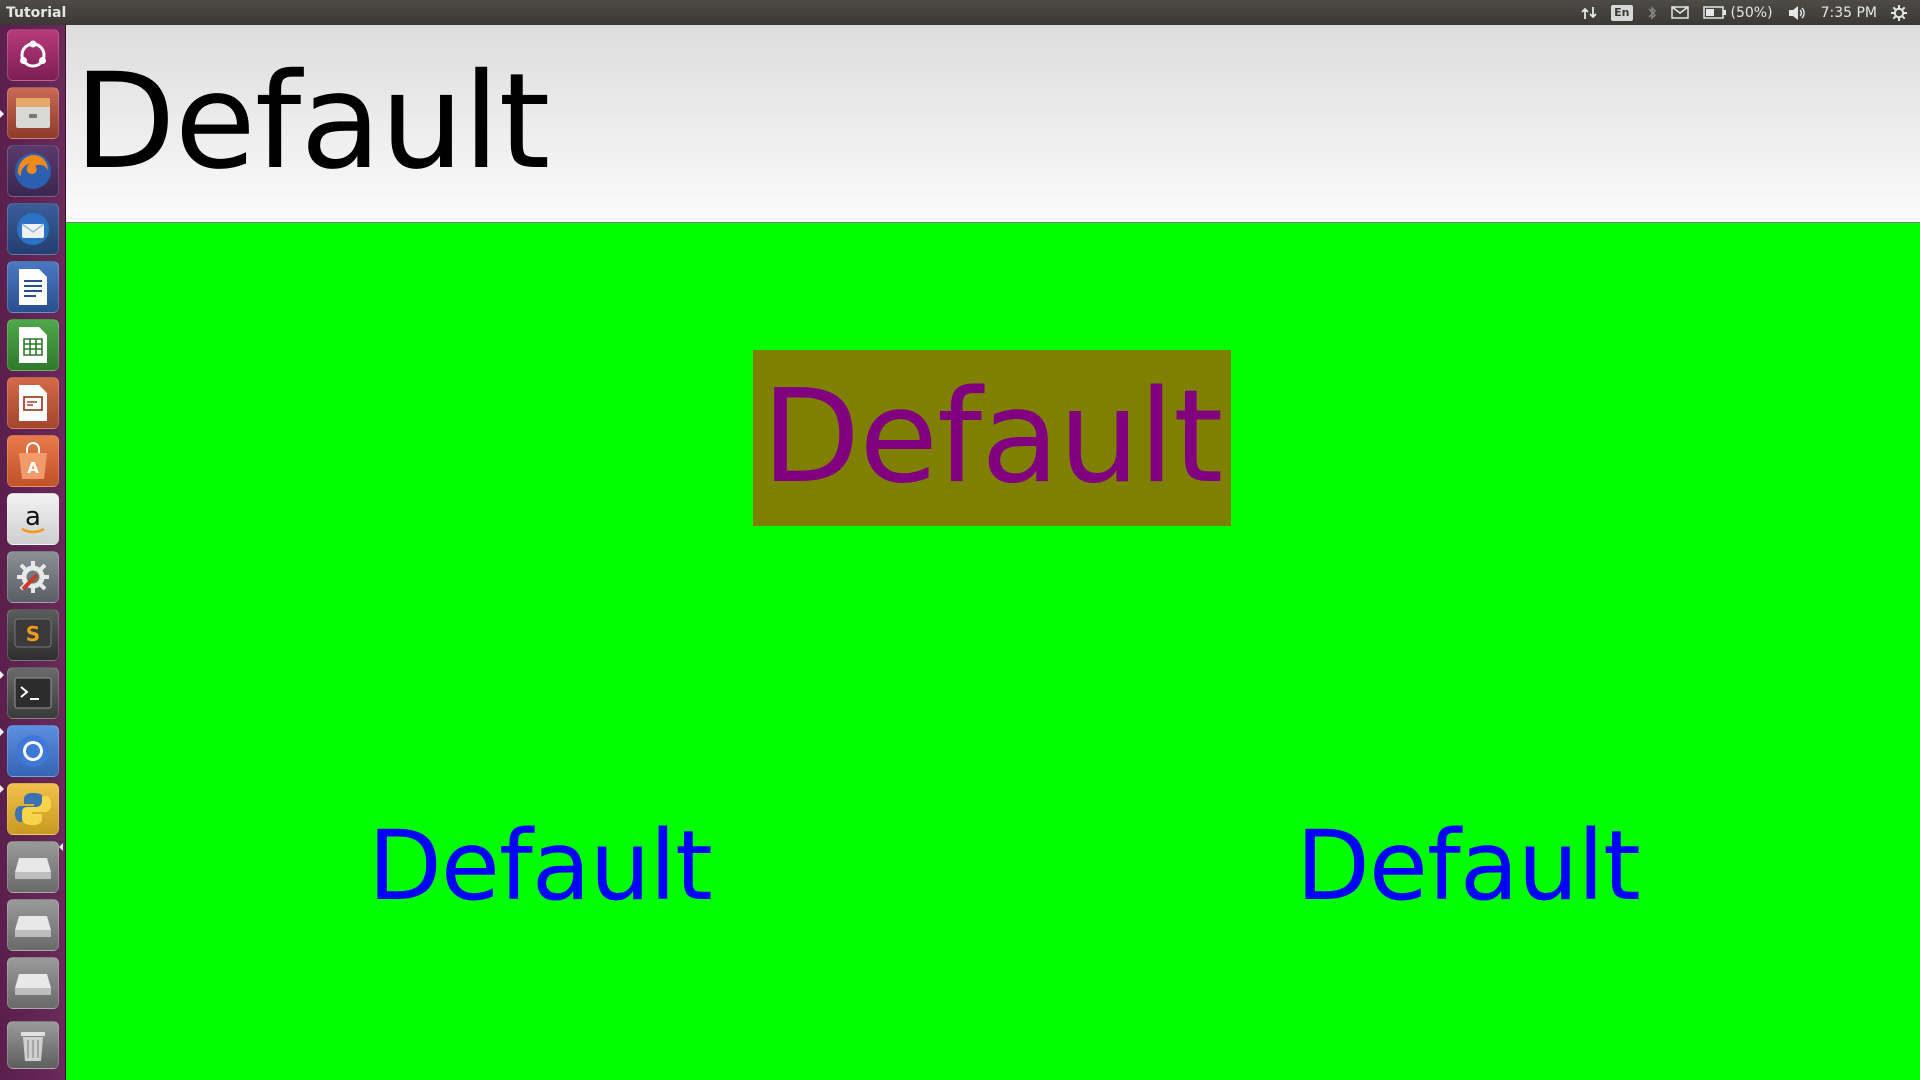 Image resolution: width=1920 pixels, height=1080 pixels. I want to click on python-icon, so click(33, 809).